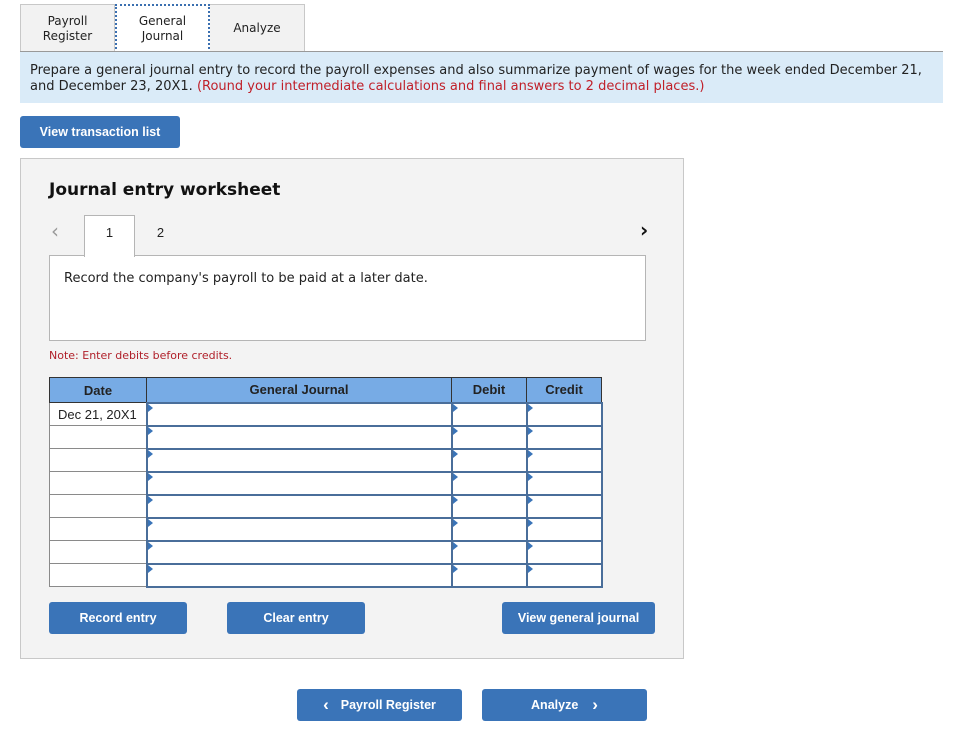  I want to click on date-cell: Dec 21, 20X1, so click(98, 414).